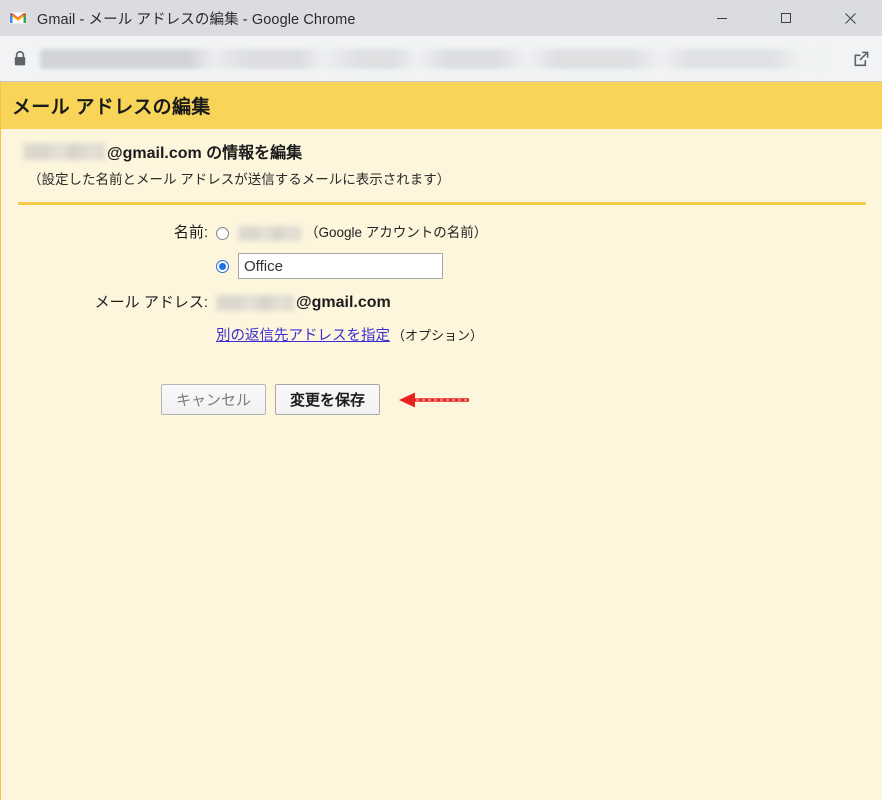  What do you see at coordinates (222, 266) in the screenshot?
I see `radio-custom-name` at bounding box center [222, 266].